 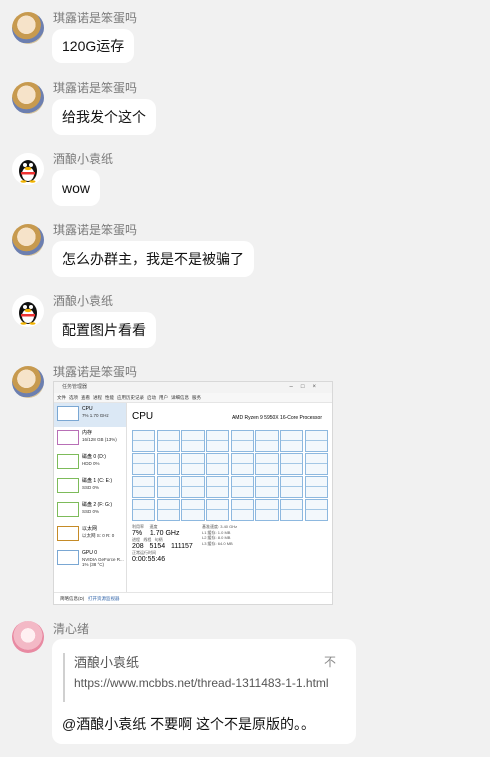 I want to click on window-controls-icon: –□×, so click(x=306, y=387).